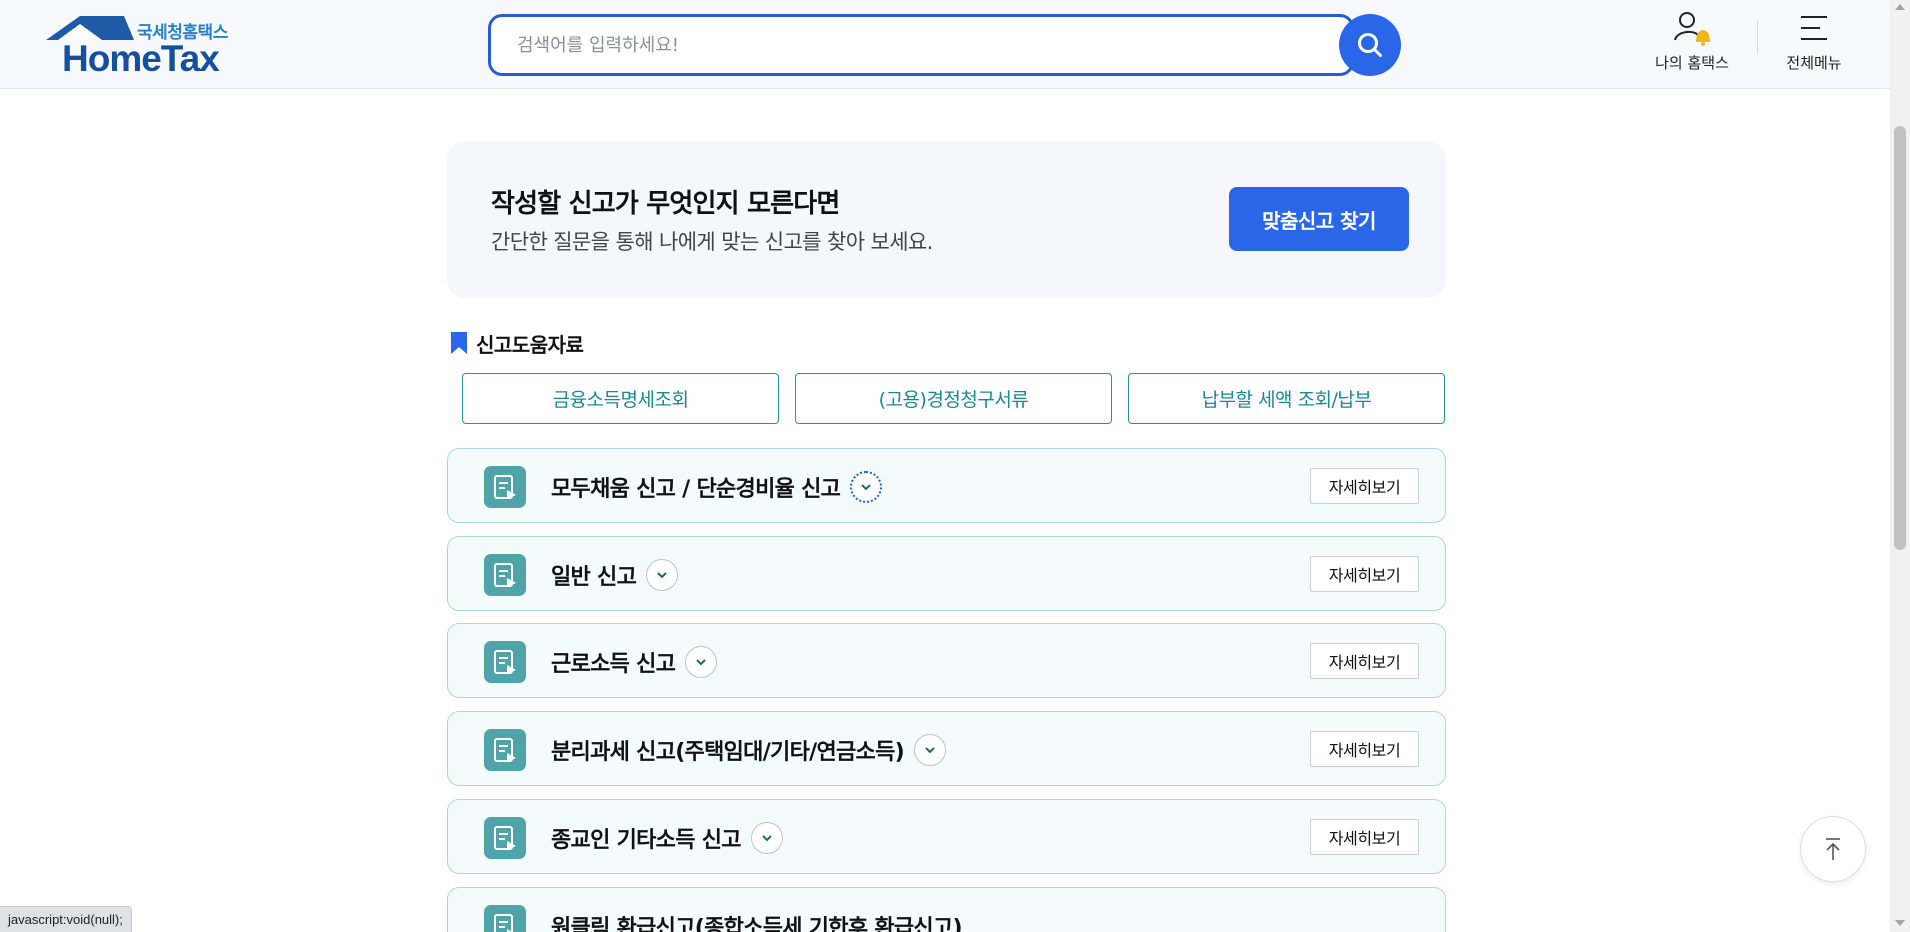 The width and height of the screenshot is (1910, 932). I want to click on scroll-up-arrow, so click(1900, 7).